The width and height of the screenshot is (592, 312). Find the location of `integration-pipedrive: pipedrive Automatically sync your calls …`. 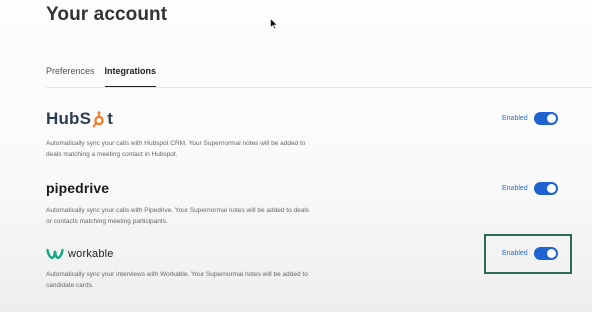

integration-pipedrive: pipedrive Automatically sync your calls … is located at coordinates (319, 202).